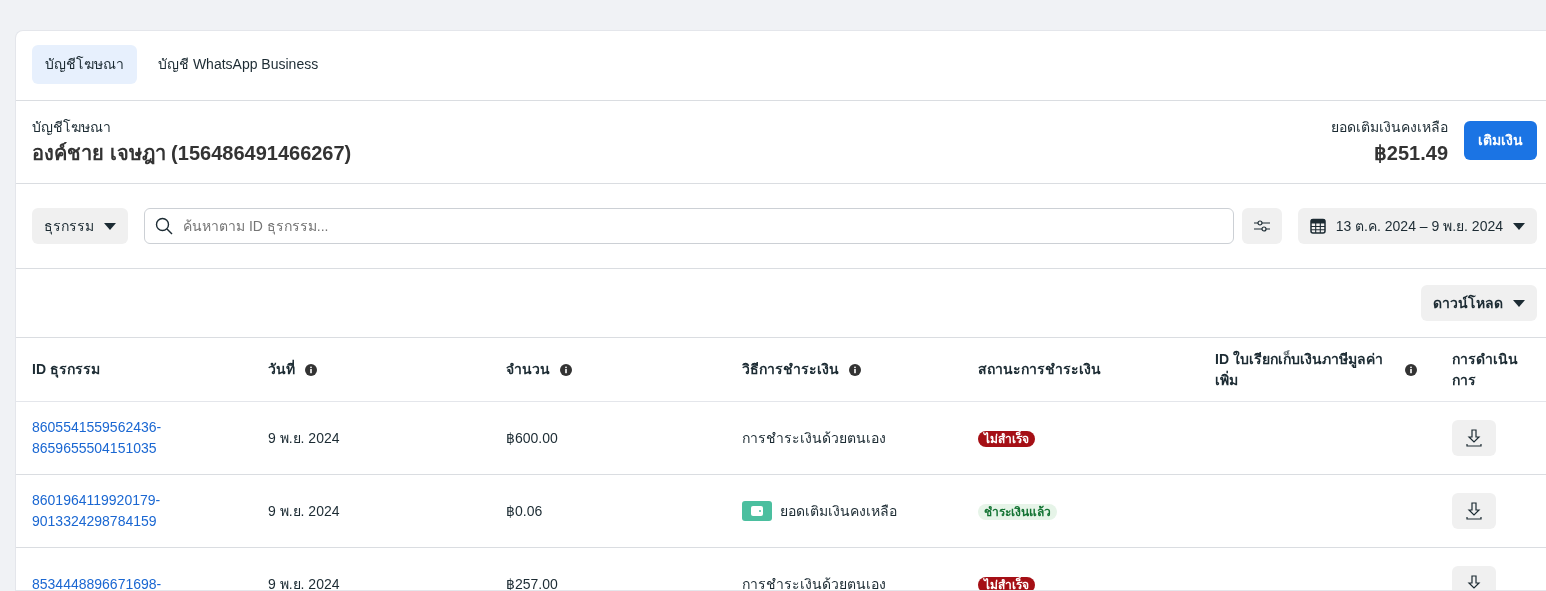  What do you see at coordinates (107, 511) in the screenshot?
I see `transaction-id-link: 8601964119920179-9013324298784159` at bounding box center [107, 511].